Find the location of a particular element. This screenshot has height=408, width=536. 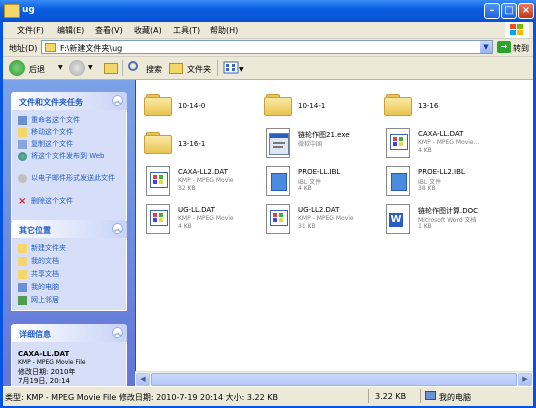

task-rename: 重命名这个文件 is located at coordinates (73, 121).